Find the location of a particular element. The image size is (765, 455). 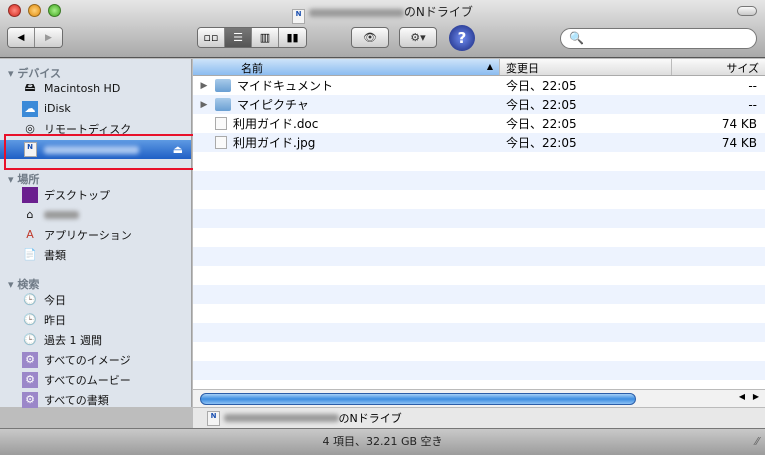

forward-button: ▶ is located at coordinates (48, 37).